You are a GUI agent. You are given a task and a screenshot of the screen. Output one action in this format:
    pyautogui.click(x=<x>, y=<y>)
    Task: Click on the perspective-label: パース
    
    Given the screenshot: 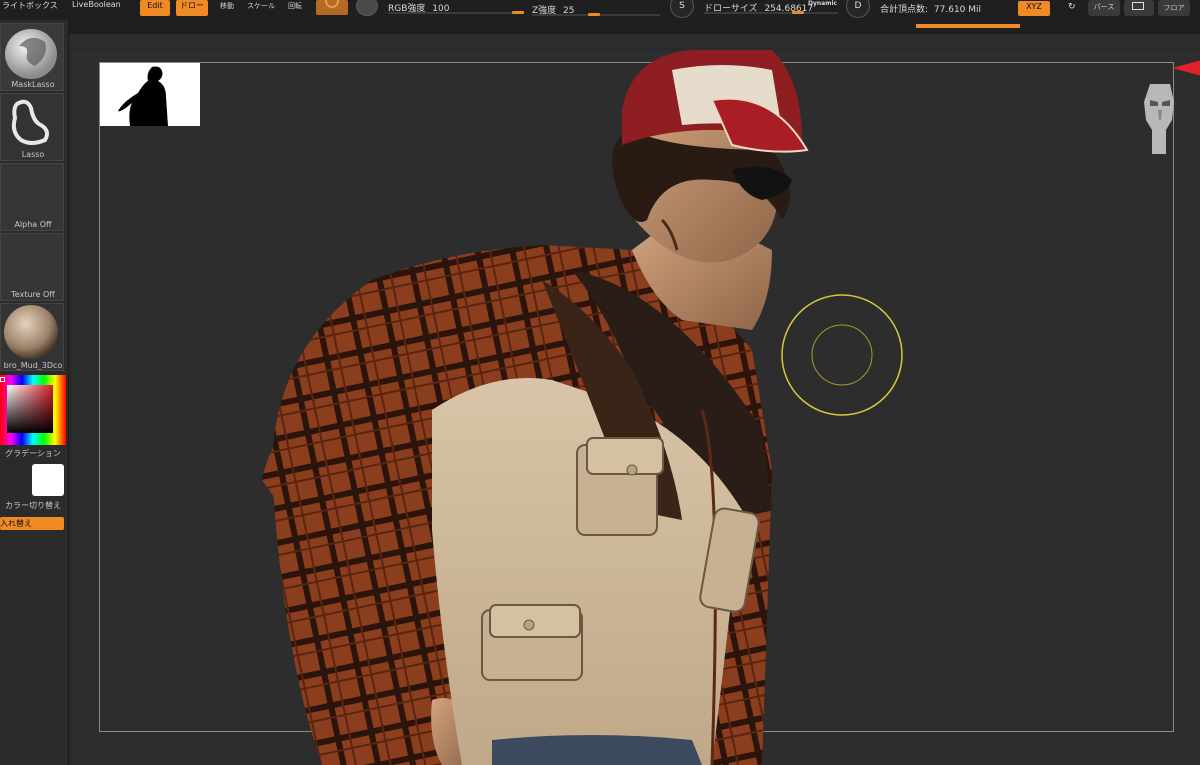 What is the action you would take?
    pyautogui.click(x=1104, y=7)
    